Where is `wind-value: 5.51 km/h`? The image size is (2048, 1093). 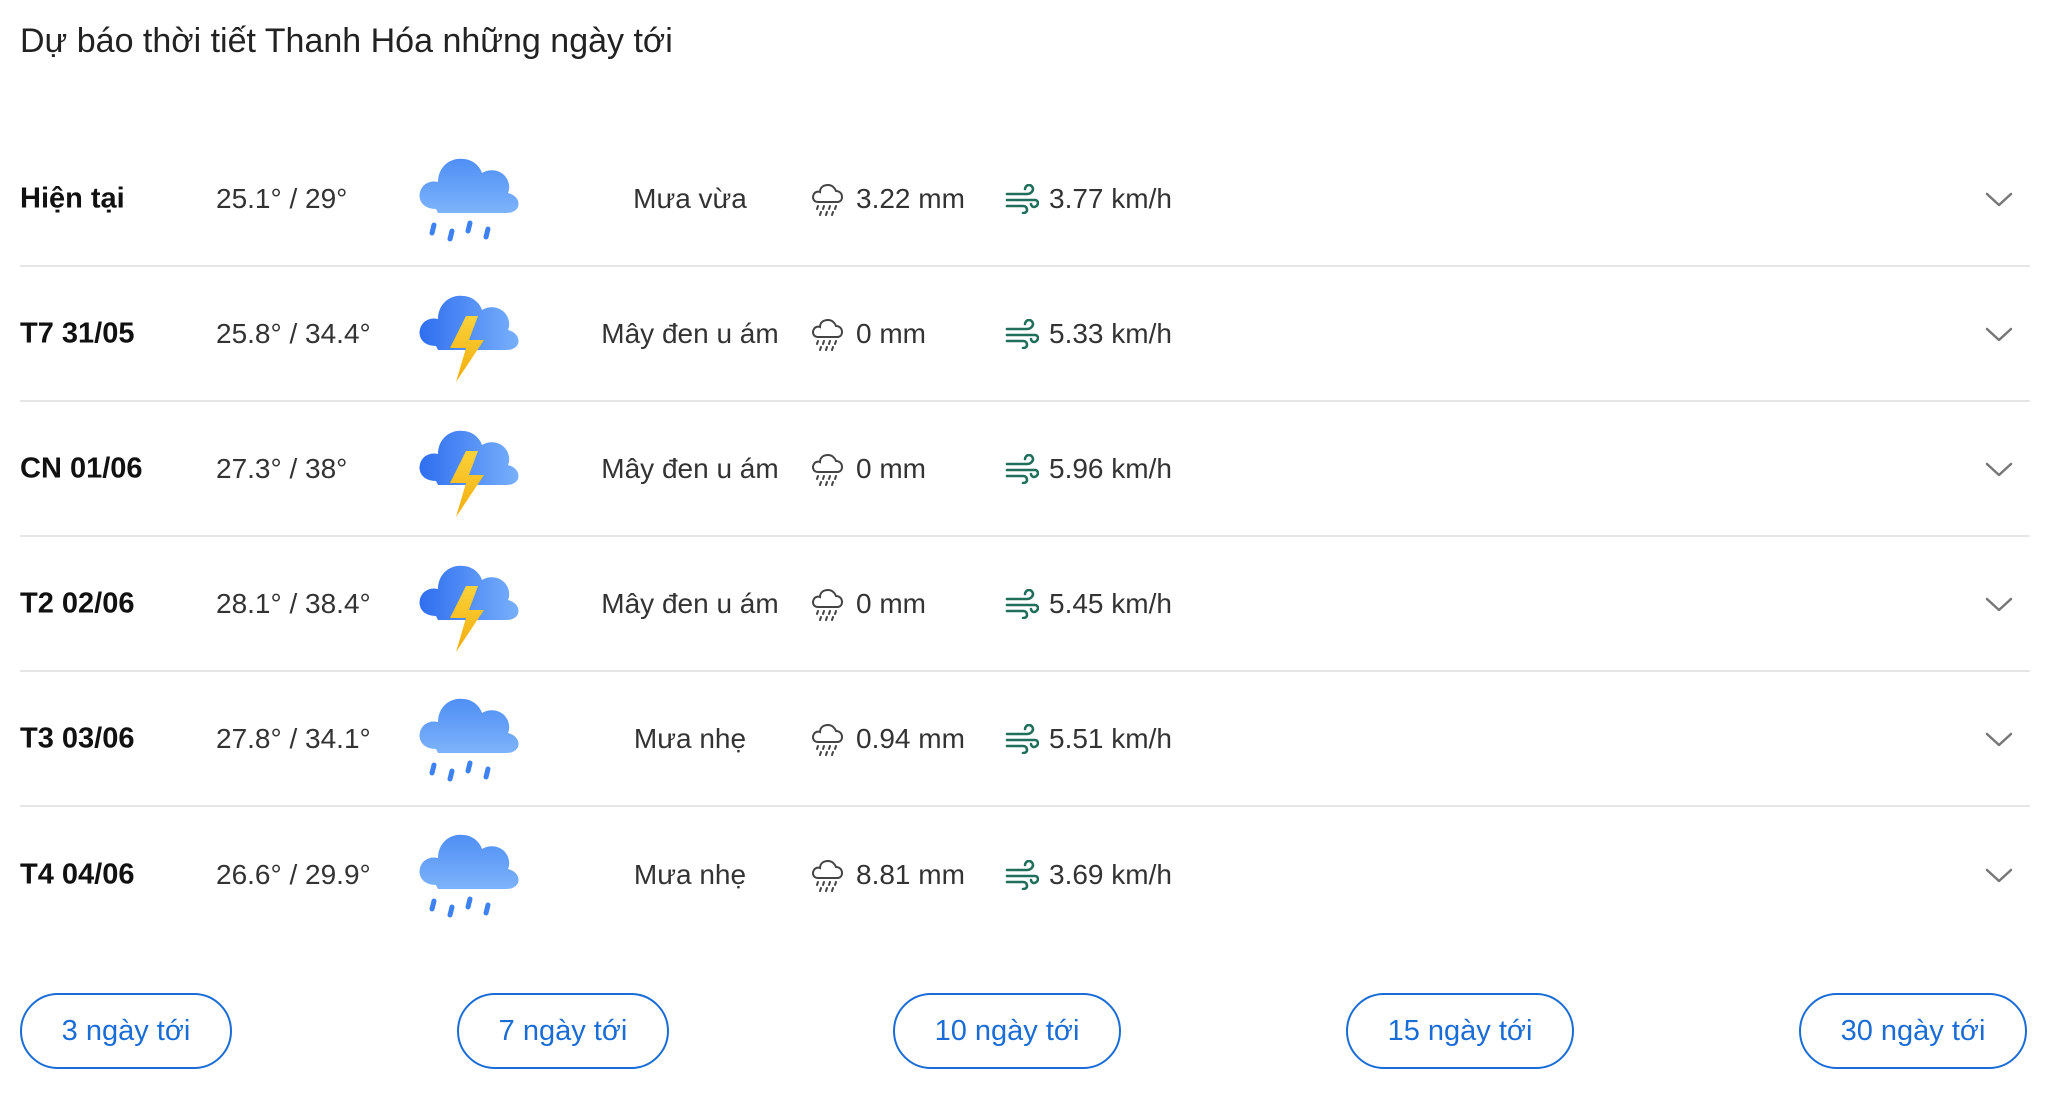
wind-value: 5.51 km/h is located at coordinates (1110, 738).